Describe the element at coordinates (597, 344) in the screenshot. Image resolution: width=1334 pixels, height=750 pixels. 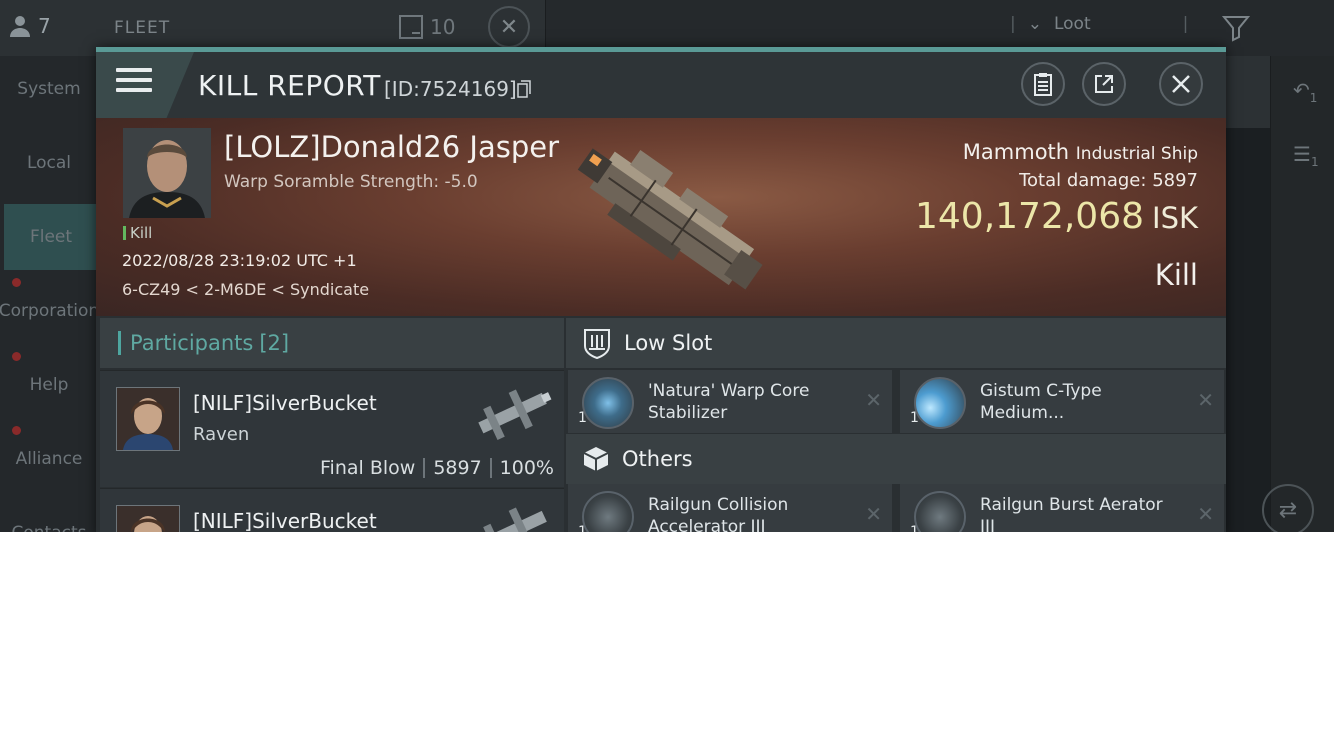
I see `low-slot-icon` at that location.